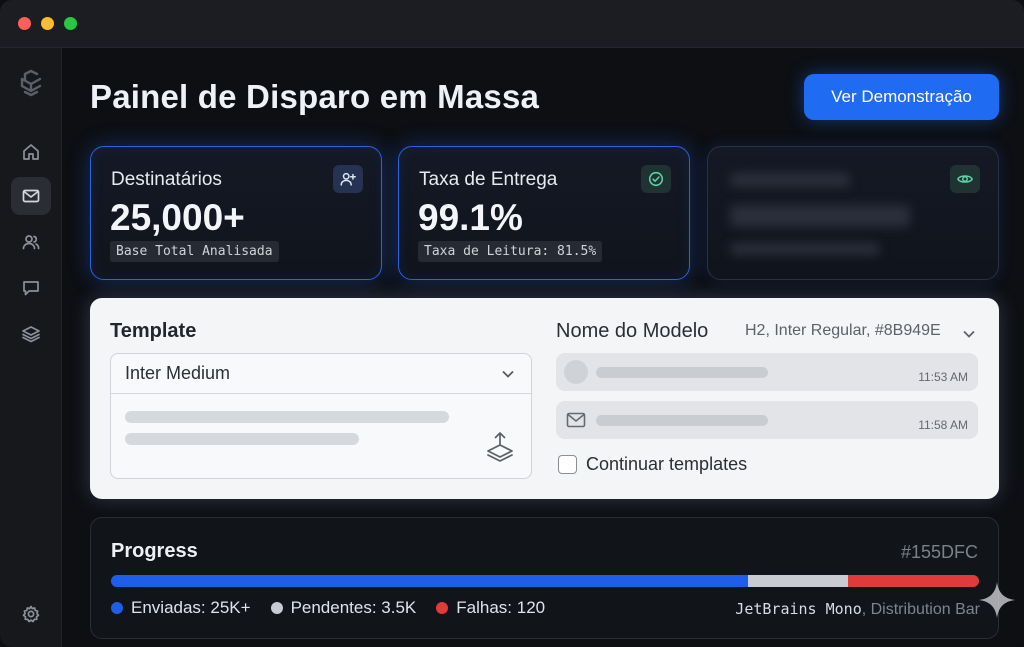 This screenshot has width=1024, height=647. Describe the element at coordinates (843, 331) in the screenshot. I see `model-meta: H2, Inter Regular, #8B949E` at that location.